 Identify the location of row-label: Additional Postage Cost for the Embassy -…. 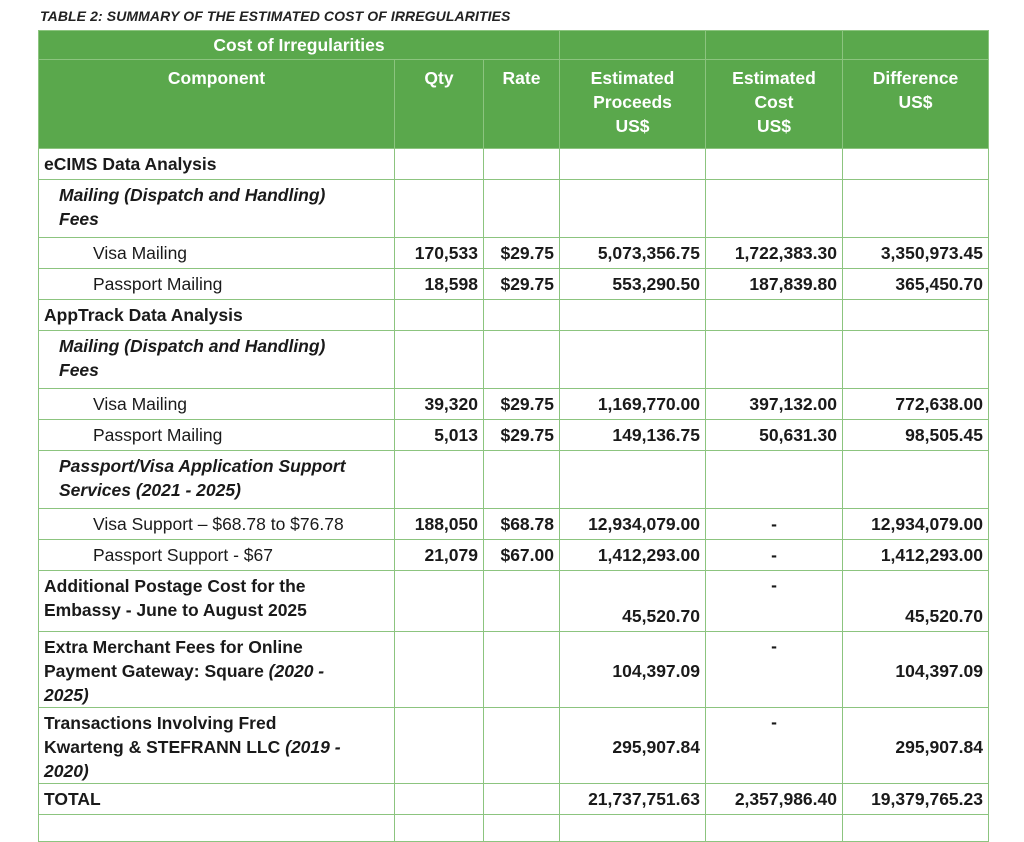
(216, 601).